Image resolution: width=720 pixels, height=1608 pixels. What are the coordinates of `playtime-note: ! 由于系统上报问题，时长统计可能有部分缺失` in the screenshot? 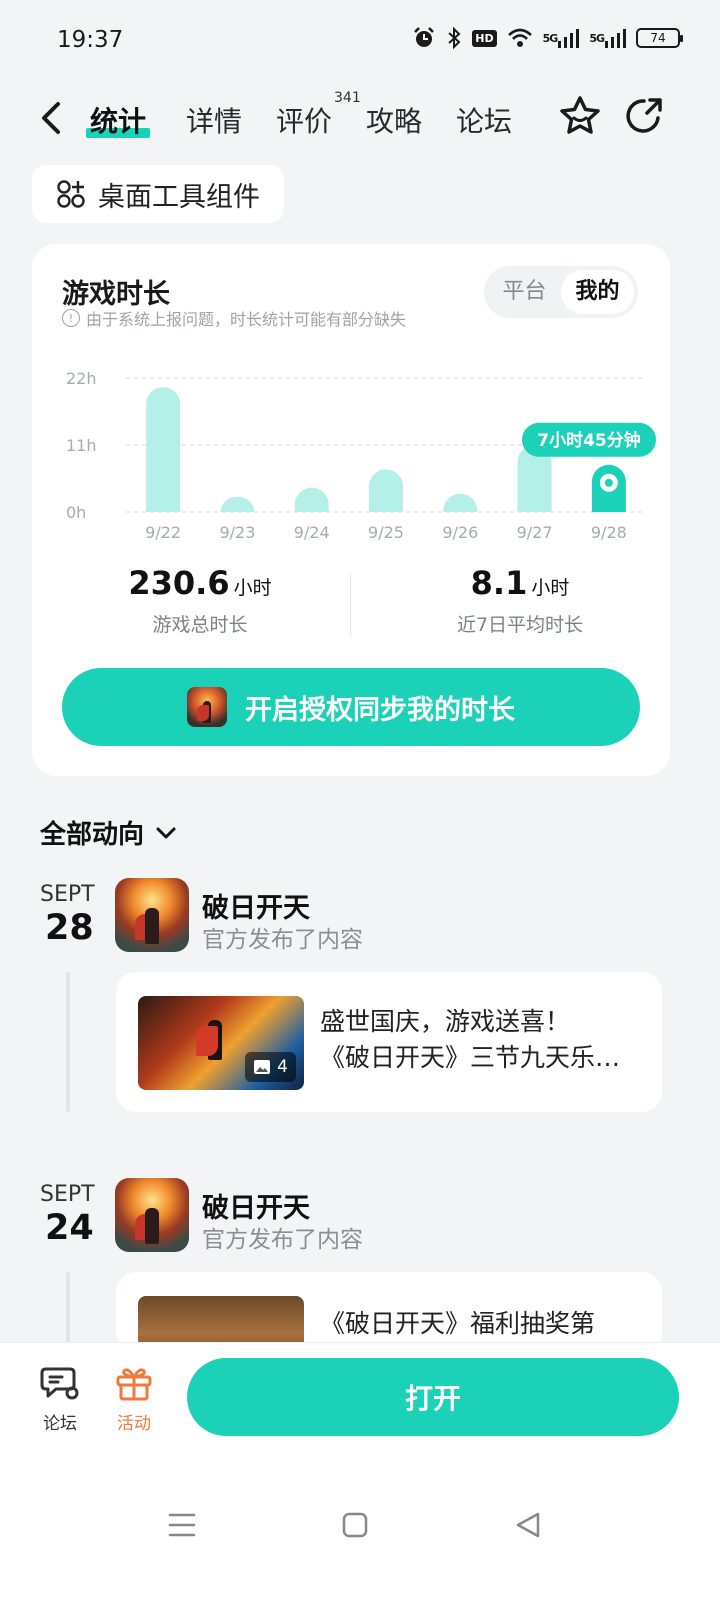 It's located at (234, 318).